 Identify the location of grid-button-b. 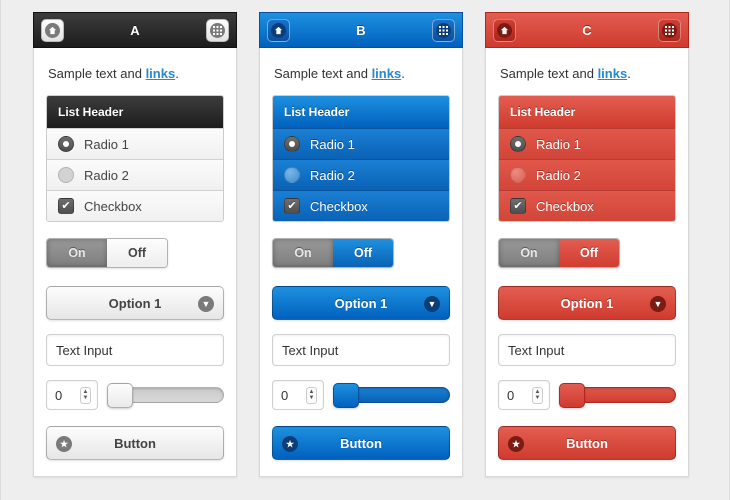
(443, 30).